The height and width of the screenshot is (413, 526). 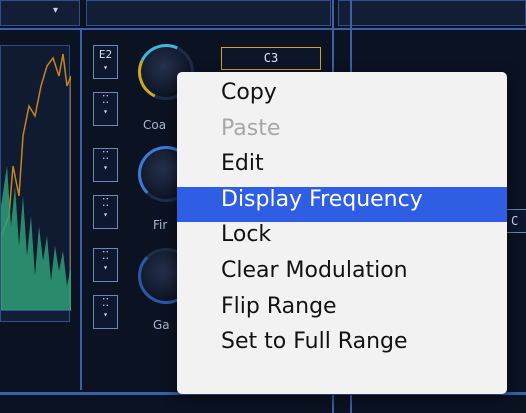 I want to click on gain-knob-label: Ga, so click(x=161, y=325).